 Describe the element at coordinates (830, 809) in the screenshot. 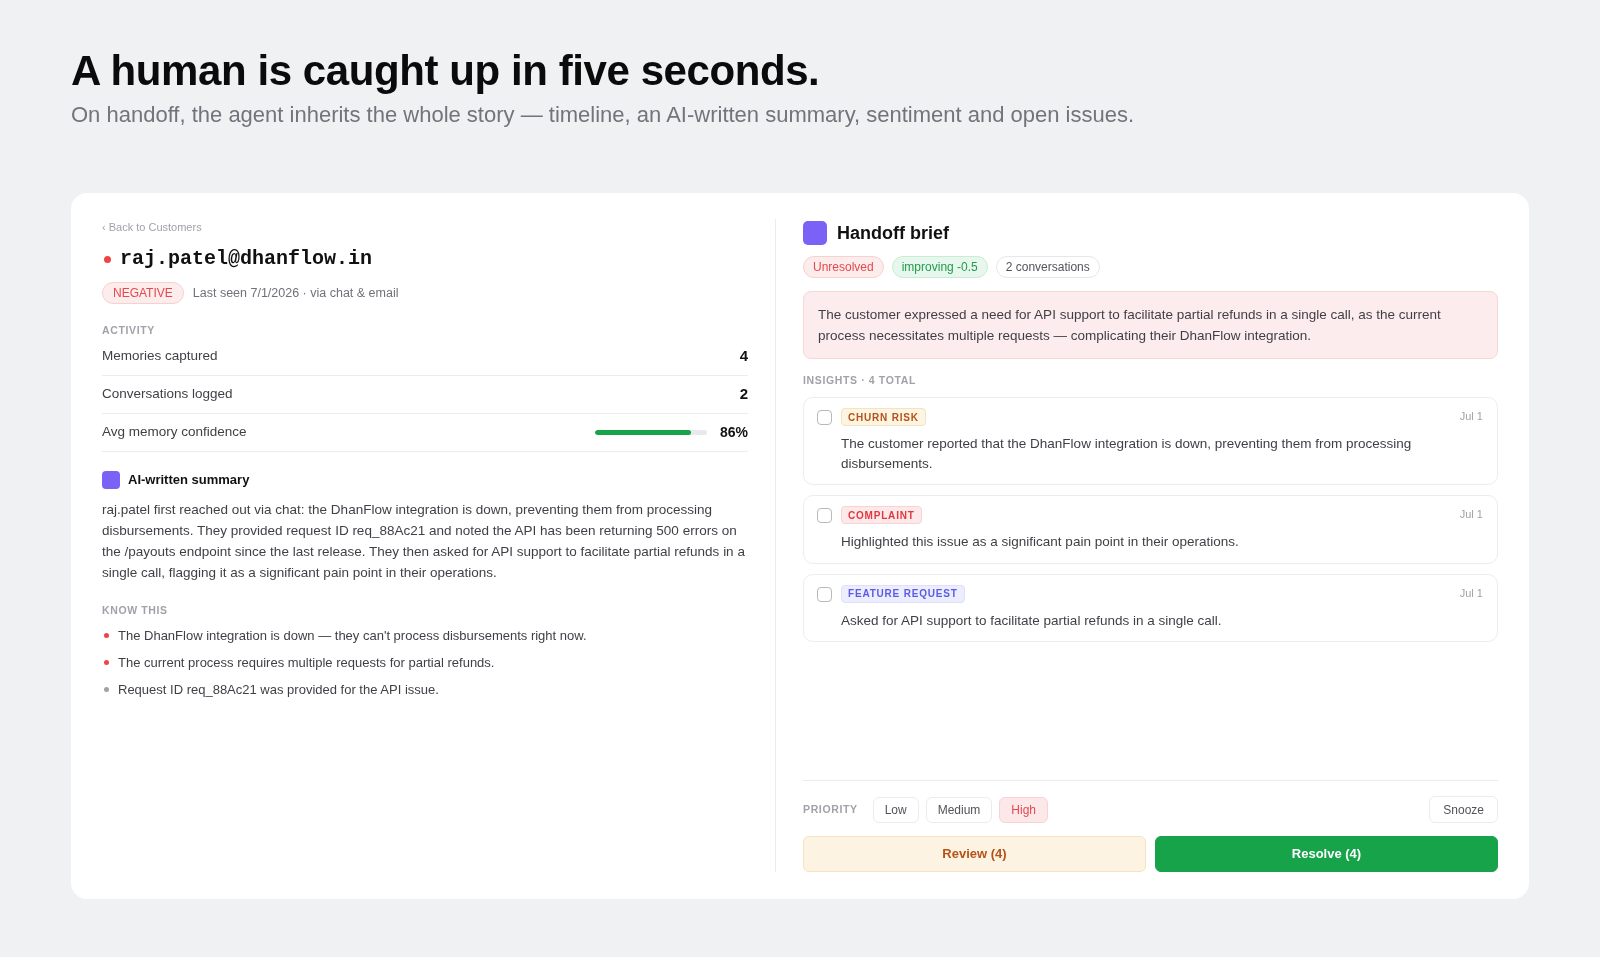

I see `priority-label: PRIORITY` at that location.